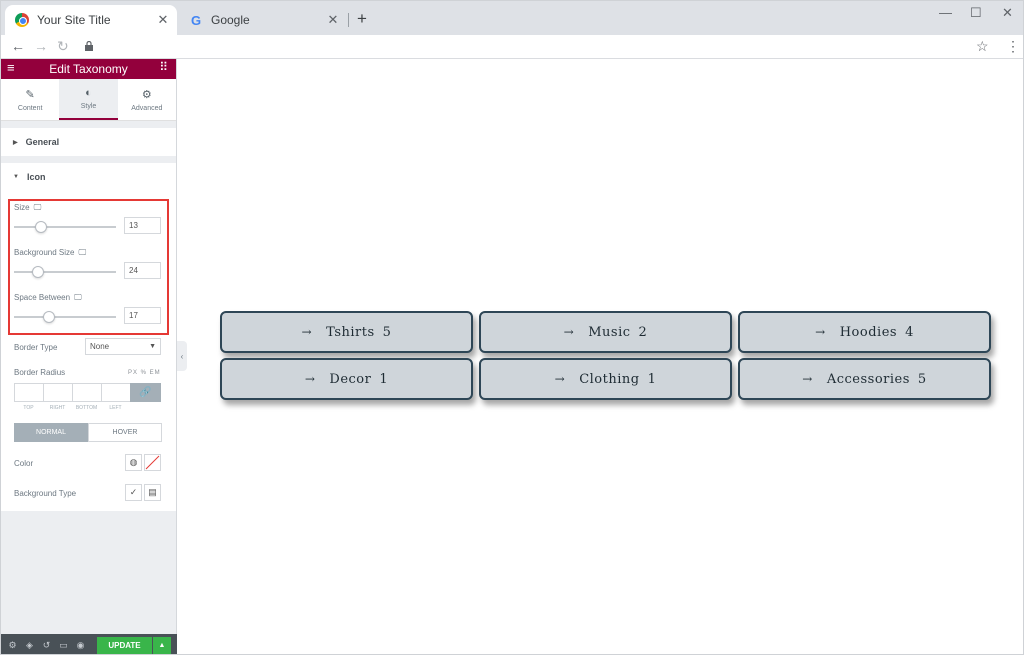 This screenshot has height=655, width=1024. I want to click on update-options-caret-icon: ▲, so click(162, 645).